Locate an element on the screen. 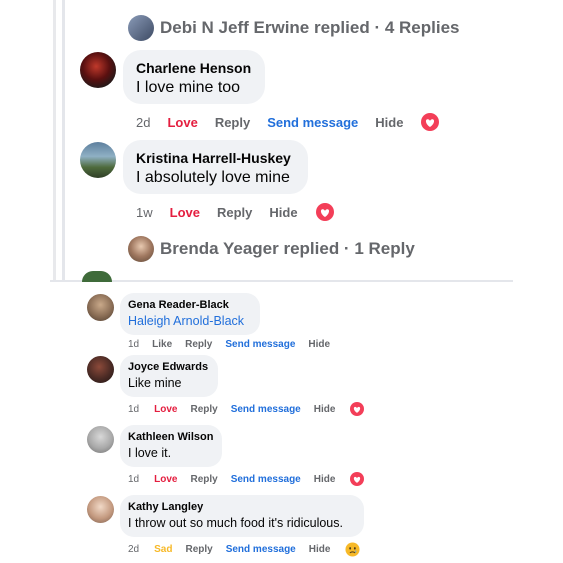 This screenshot has height=563, width=563. commenter-name: Charlene Henson is located at coordinates (193, 68).